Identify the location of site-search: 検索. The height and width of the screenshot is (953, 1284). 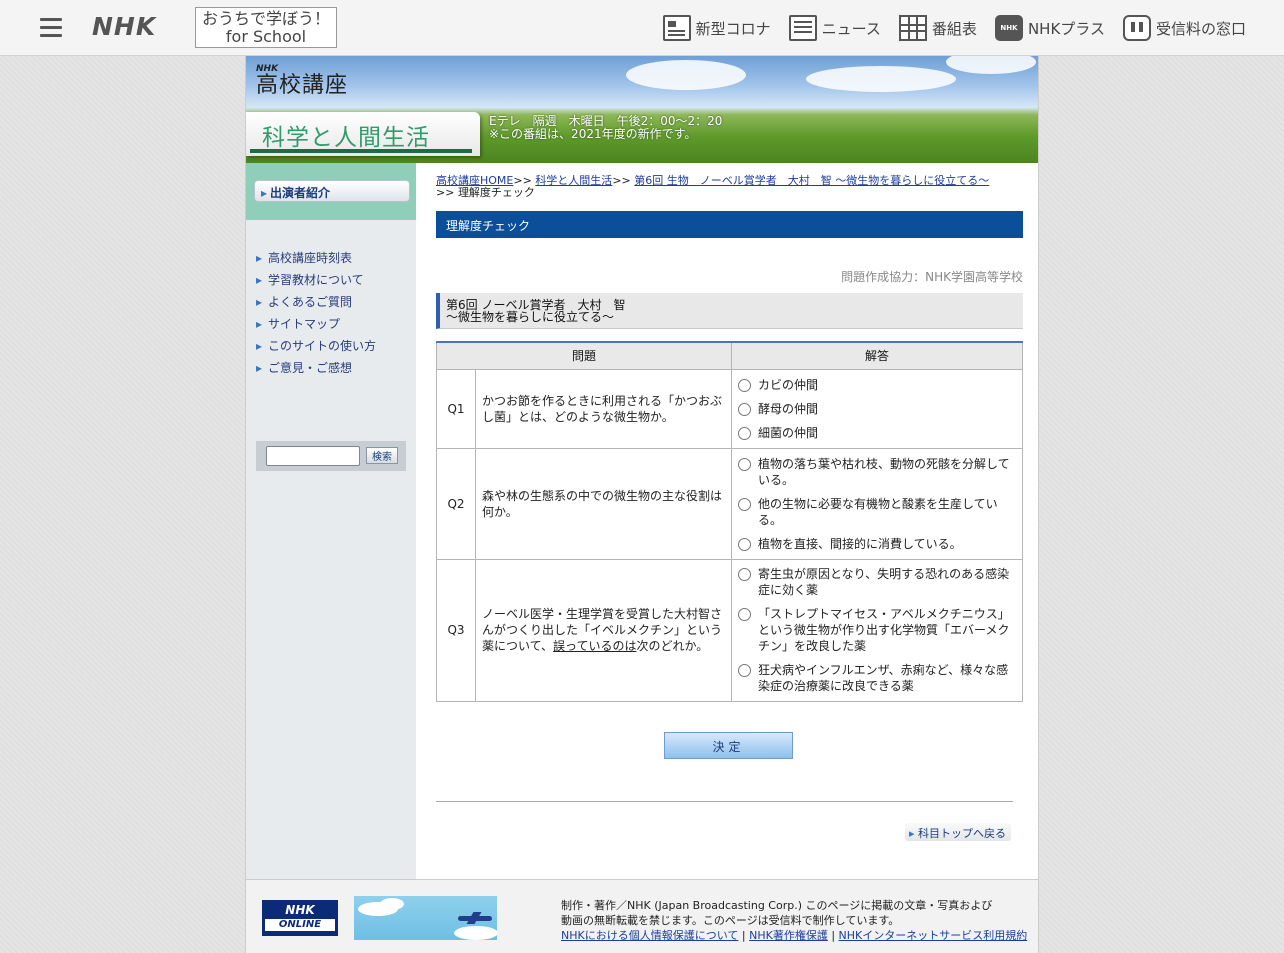
(331, 456).